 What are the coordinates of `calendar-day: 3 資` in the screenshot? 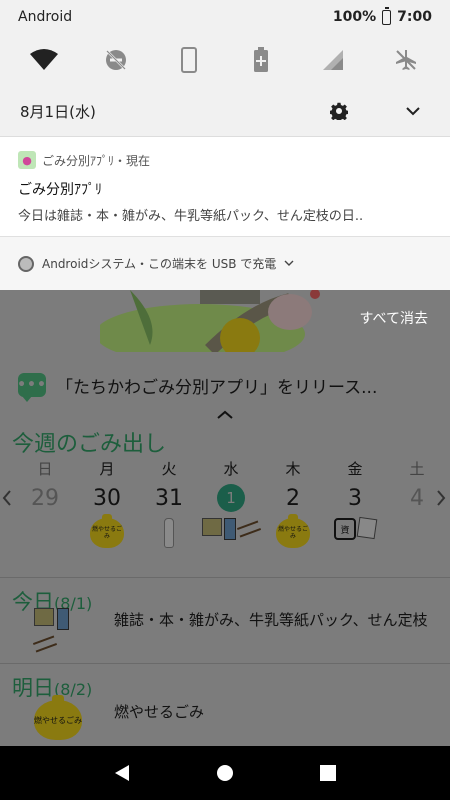 It's located at (355, 528).